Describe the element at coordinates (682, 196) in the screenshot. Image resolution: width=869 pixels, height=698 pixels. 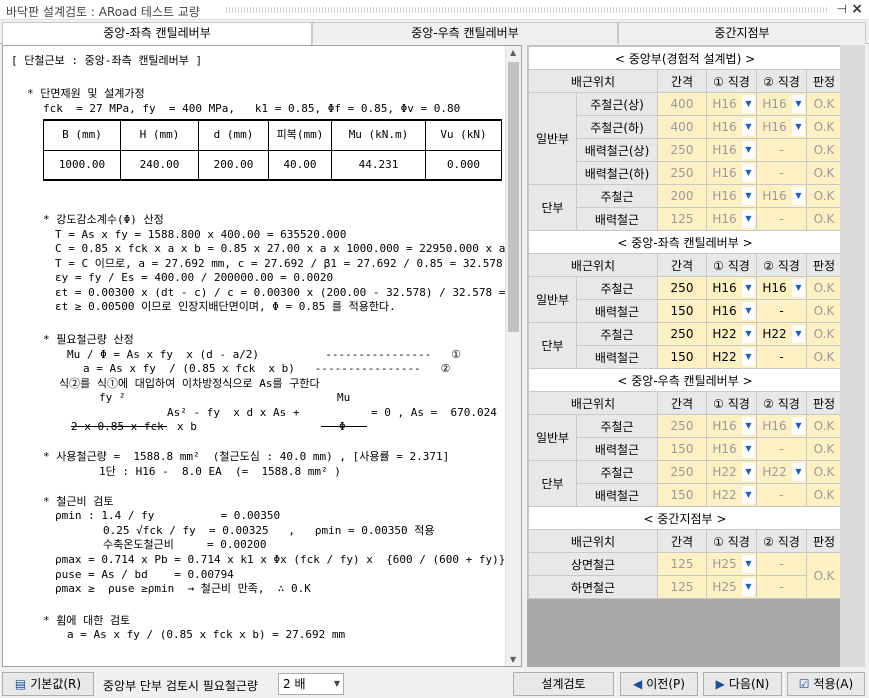
I see `spacing-cell: 200` at that location.